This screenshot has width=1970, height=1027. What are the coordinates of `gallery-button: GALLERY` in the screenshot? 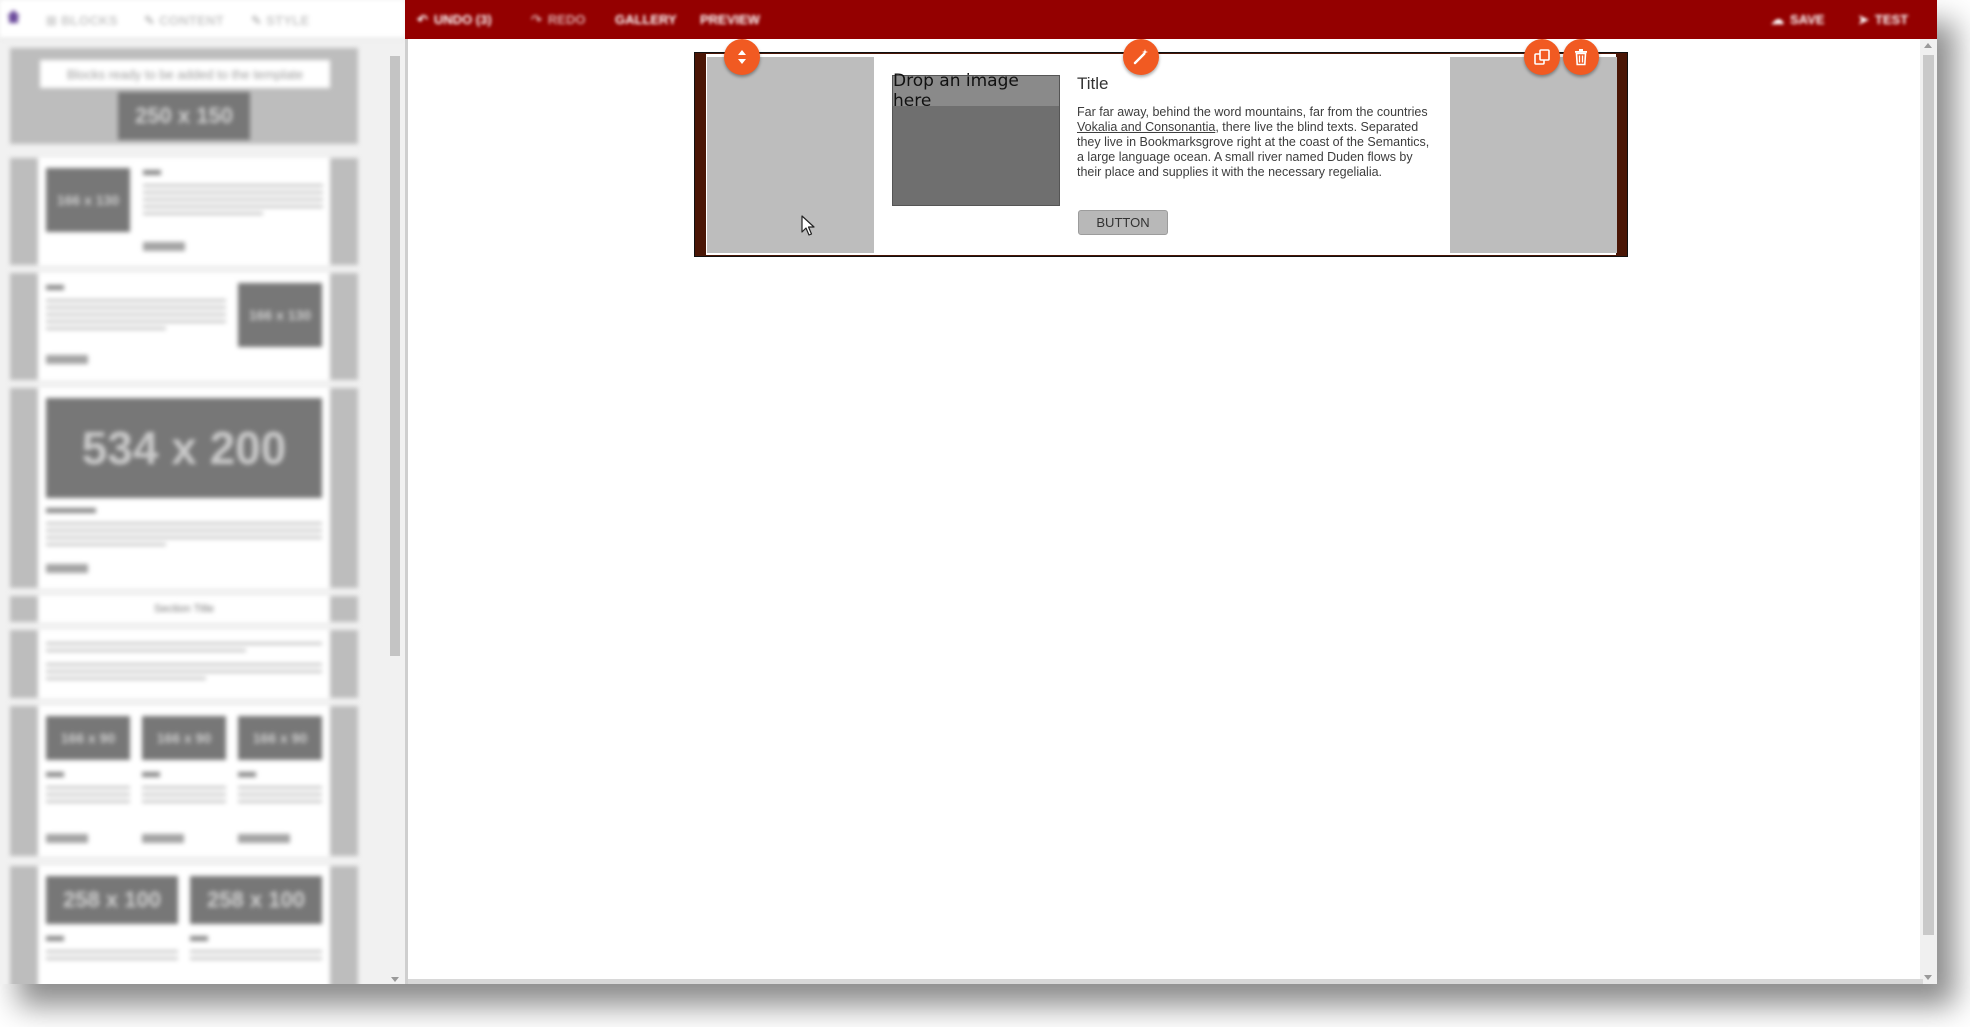 It's located at (646, 19).